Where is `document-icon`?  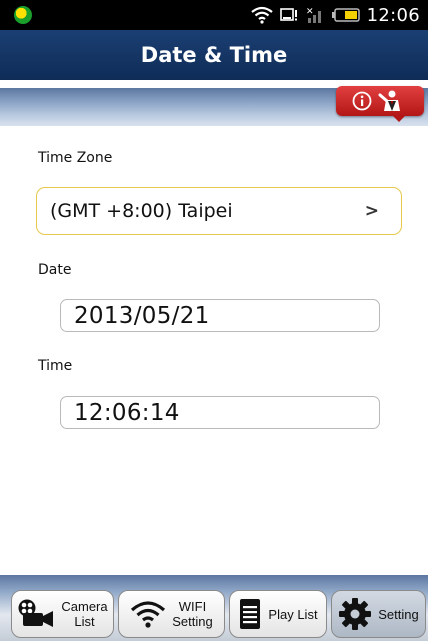 document-icon is located at coordinates (250, 614).